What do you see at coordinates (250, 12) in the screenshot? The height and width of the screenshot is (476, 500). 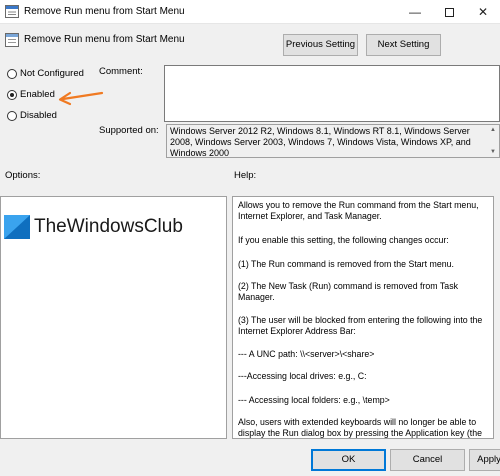 I see `title-bar: Remove Run menu from Start Menu — ✕` at bounding box center [250, 12].